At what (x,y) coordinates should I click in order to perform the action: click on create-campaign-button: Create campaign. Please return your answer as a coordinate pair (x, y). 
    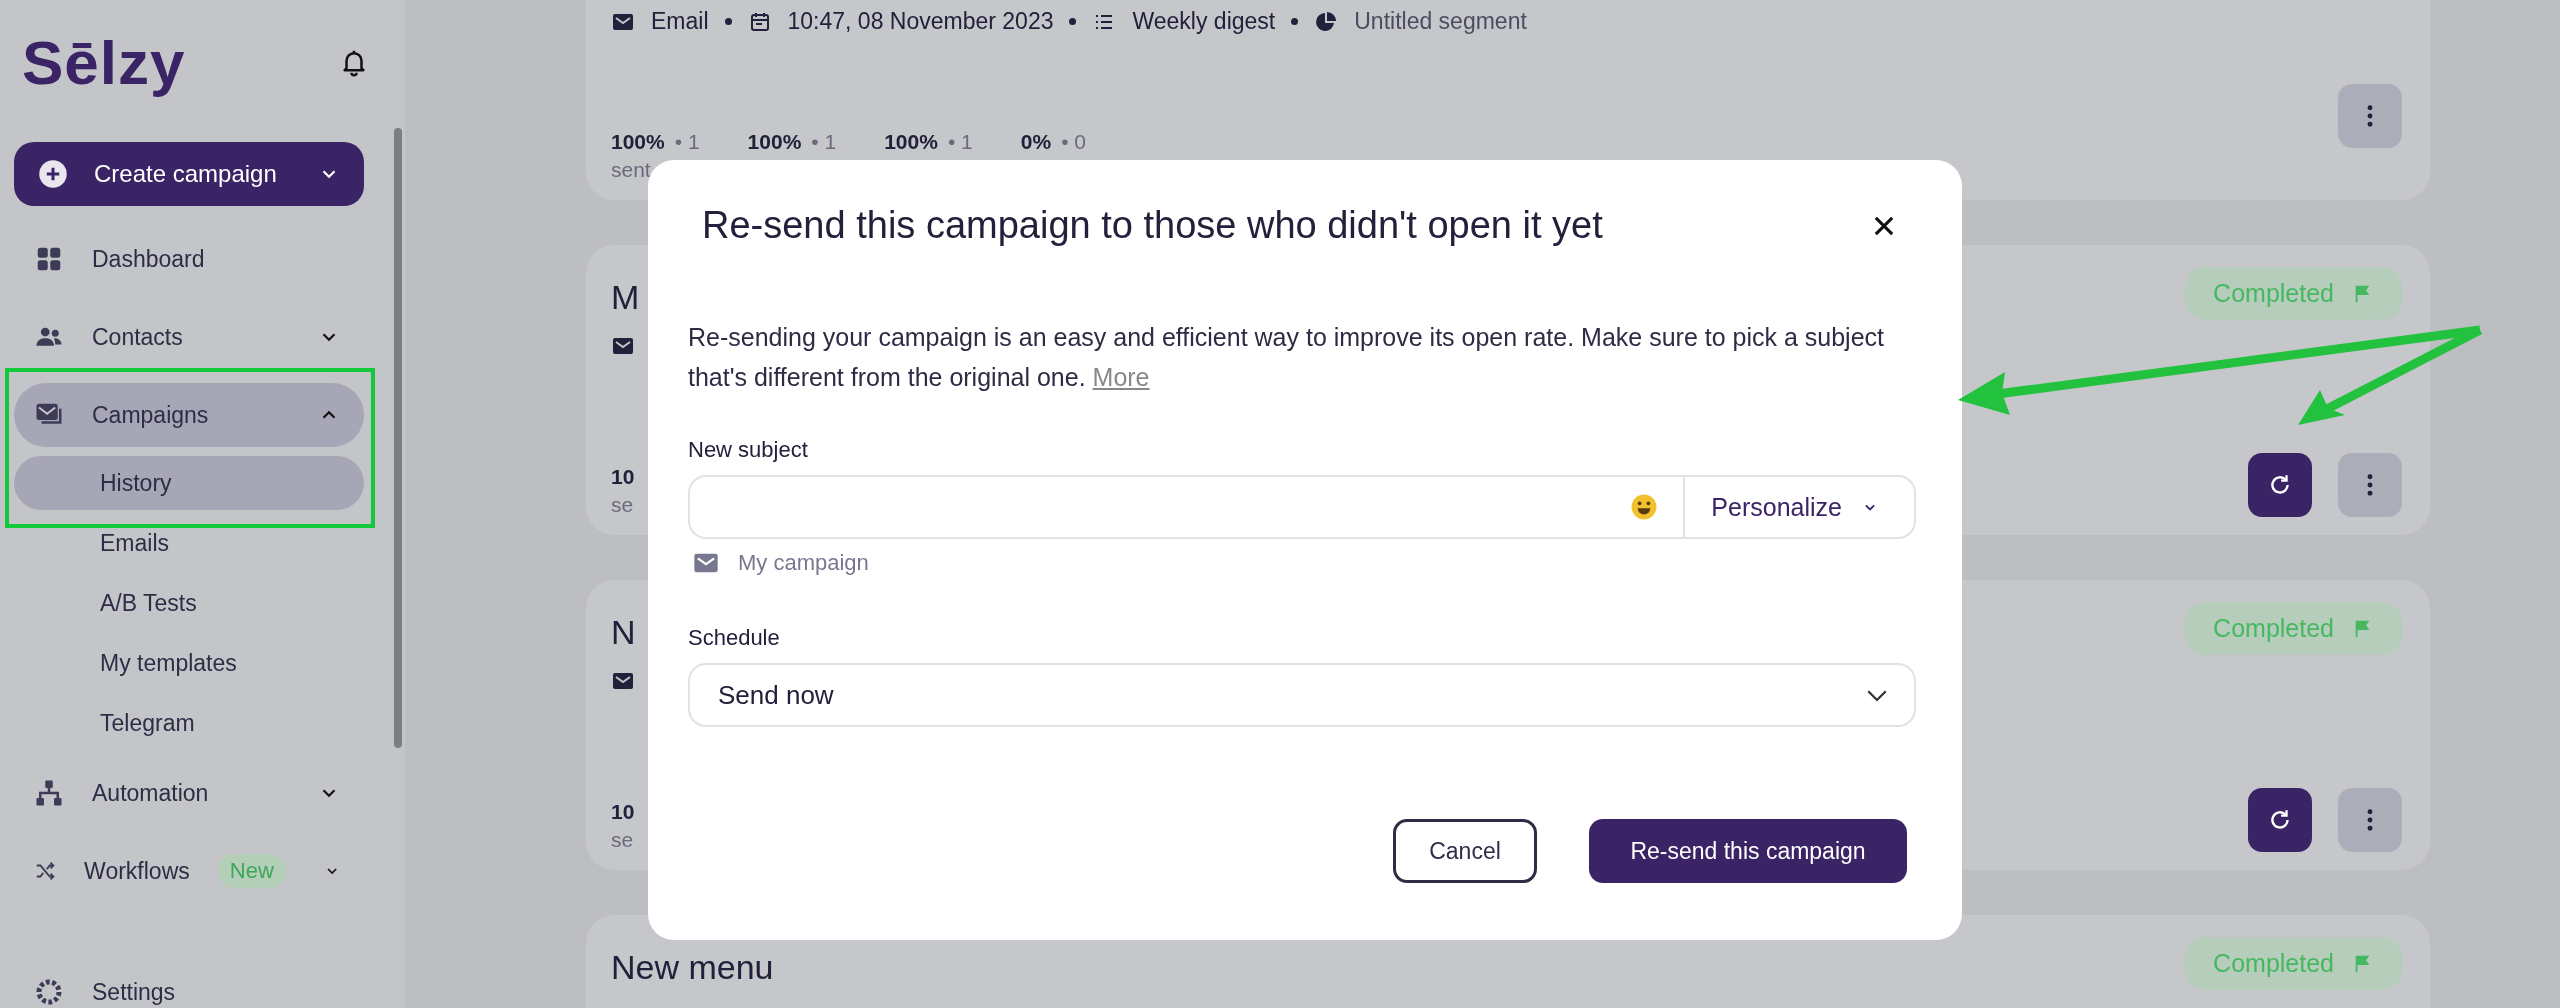
    Looking at the image, I should click on (189, 174).